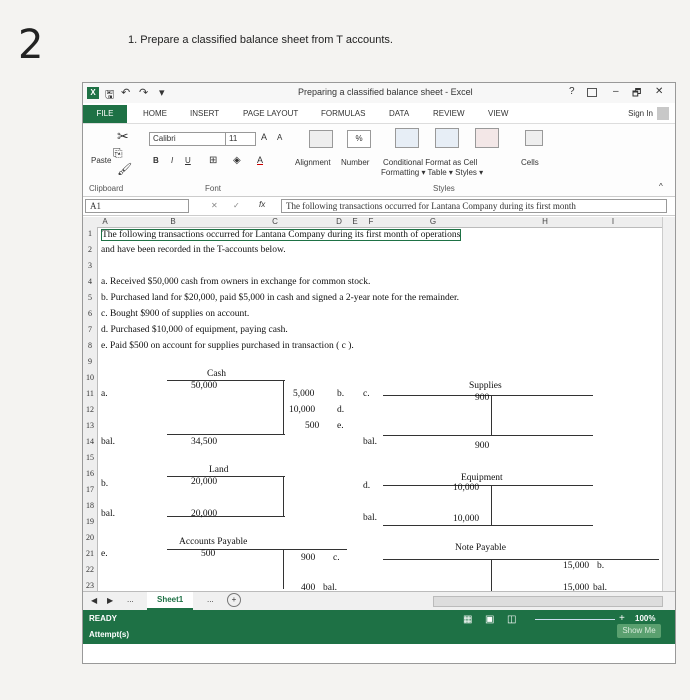 Image resolution: width=690 pixels, height=700 pixels. What do you see at coordinates (90, 425) in the screenshot?
I see `row-number: 13` at bounding box center [90, 425].